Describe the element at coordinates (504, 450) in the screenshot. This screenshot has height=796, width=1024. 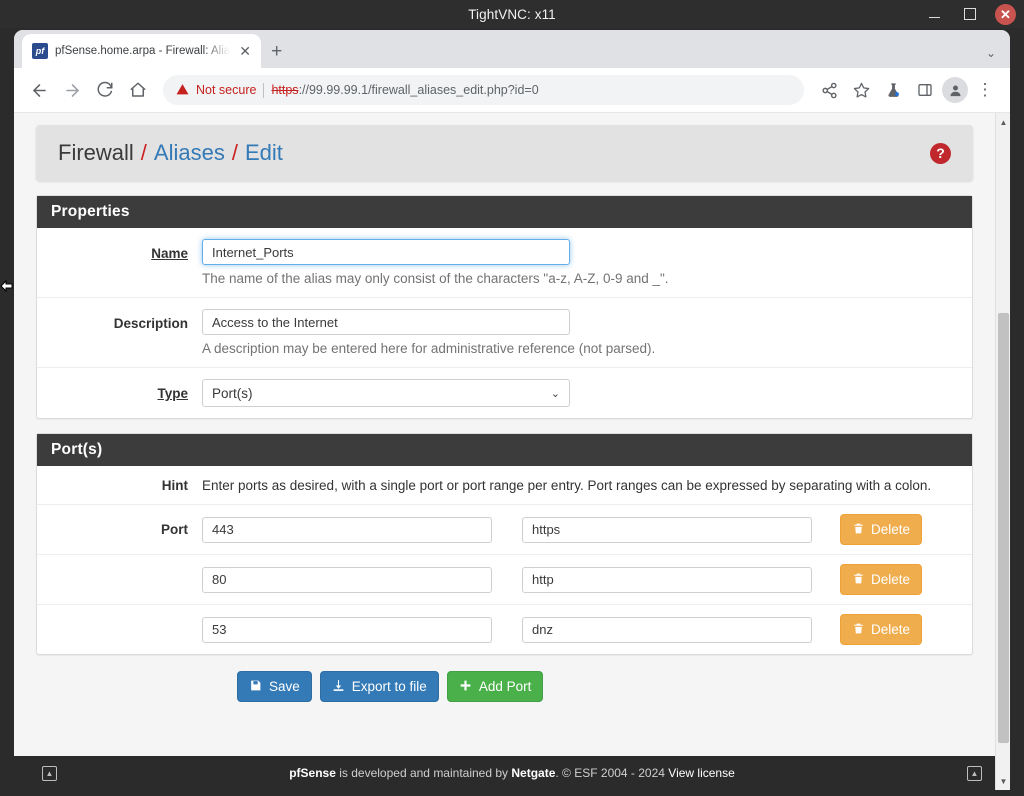
I see `ports-panel-heading: Port(s)` at that location.